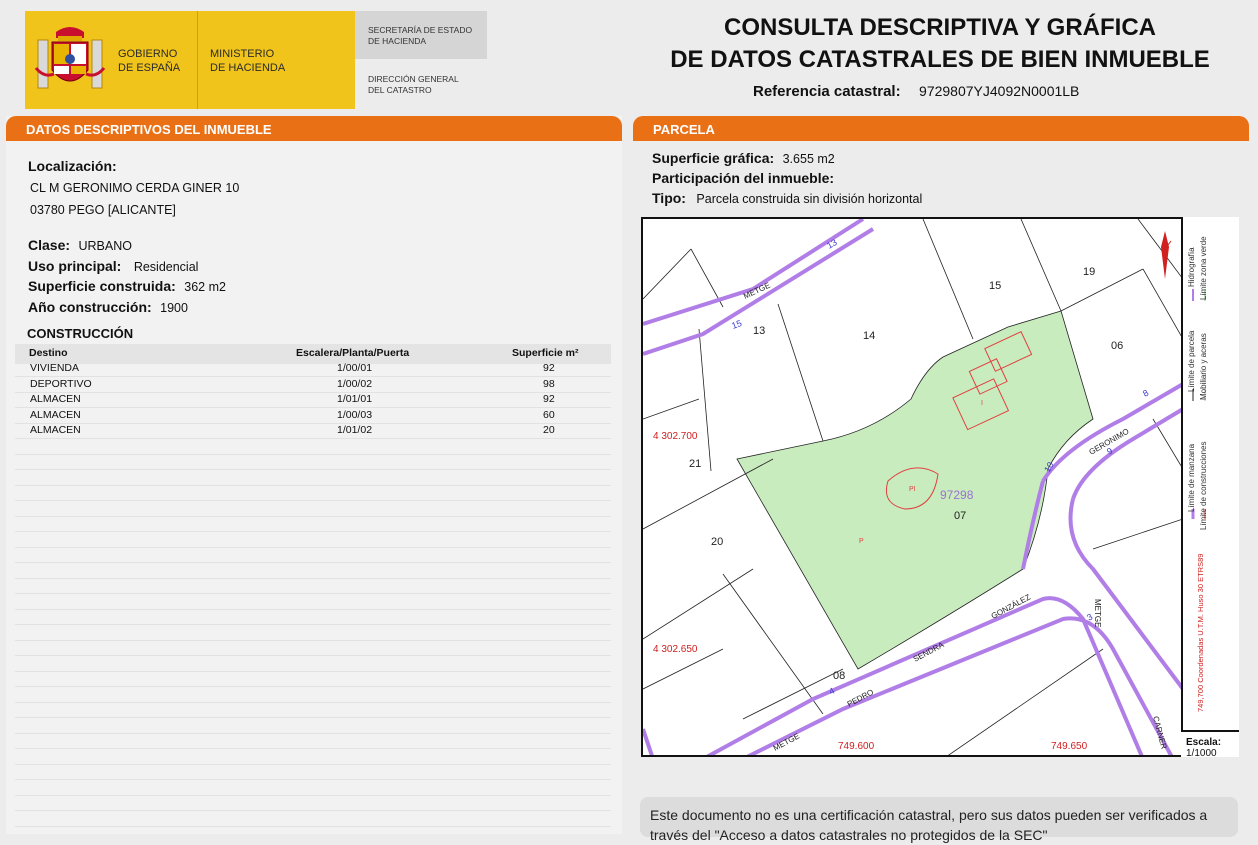 Image resolution: width=1258 pixels, height=845 pixels. I want to click on direccion-name: DIRECCIÓN GENERAL DEL CATASTRO, so click(413, 84).